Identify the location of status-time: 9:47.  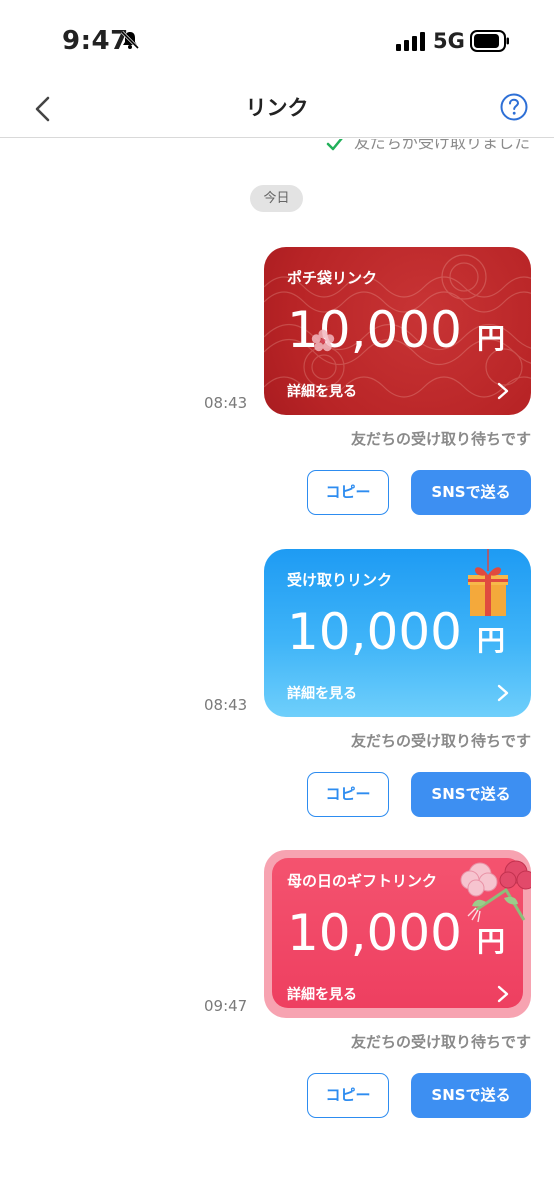
(95, 41).